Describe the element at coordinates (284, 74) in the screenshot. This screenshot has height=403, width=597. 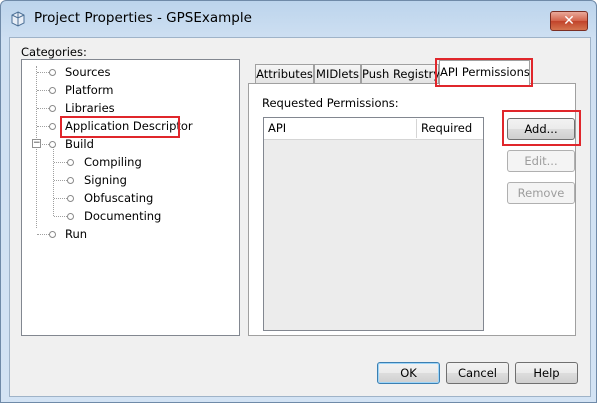
I see `tab-attributes: Attributes` at that location.